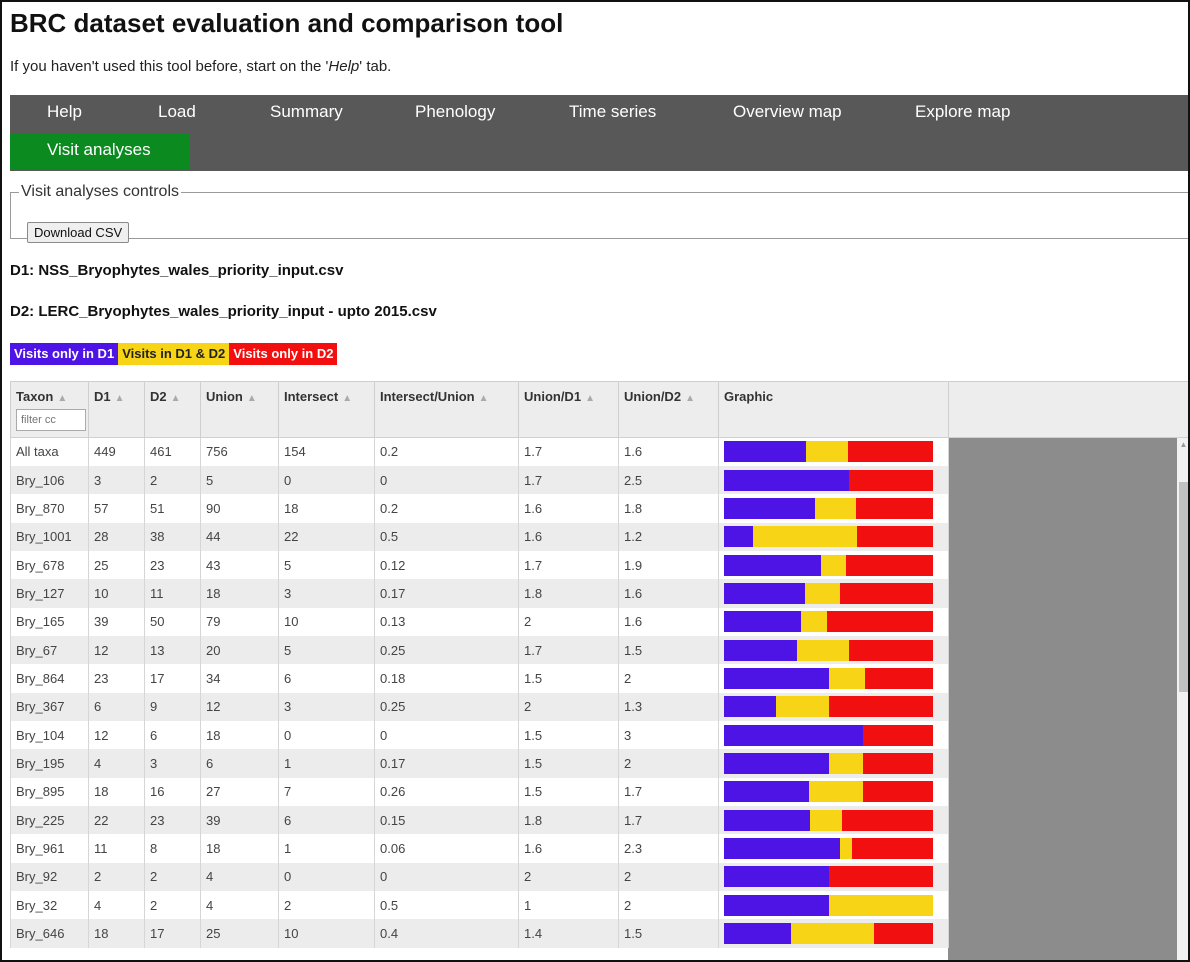  What do you see at coordinates (172, 678) in the screenshot?
I see `cell-d2: 17` at bounding box center [172, 678].